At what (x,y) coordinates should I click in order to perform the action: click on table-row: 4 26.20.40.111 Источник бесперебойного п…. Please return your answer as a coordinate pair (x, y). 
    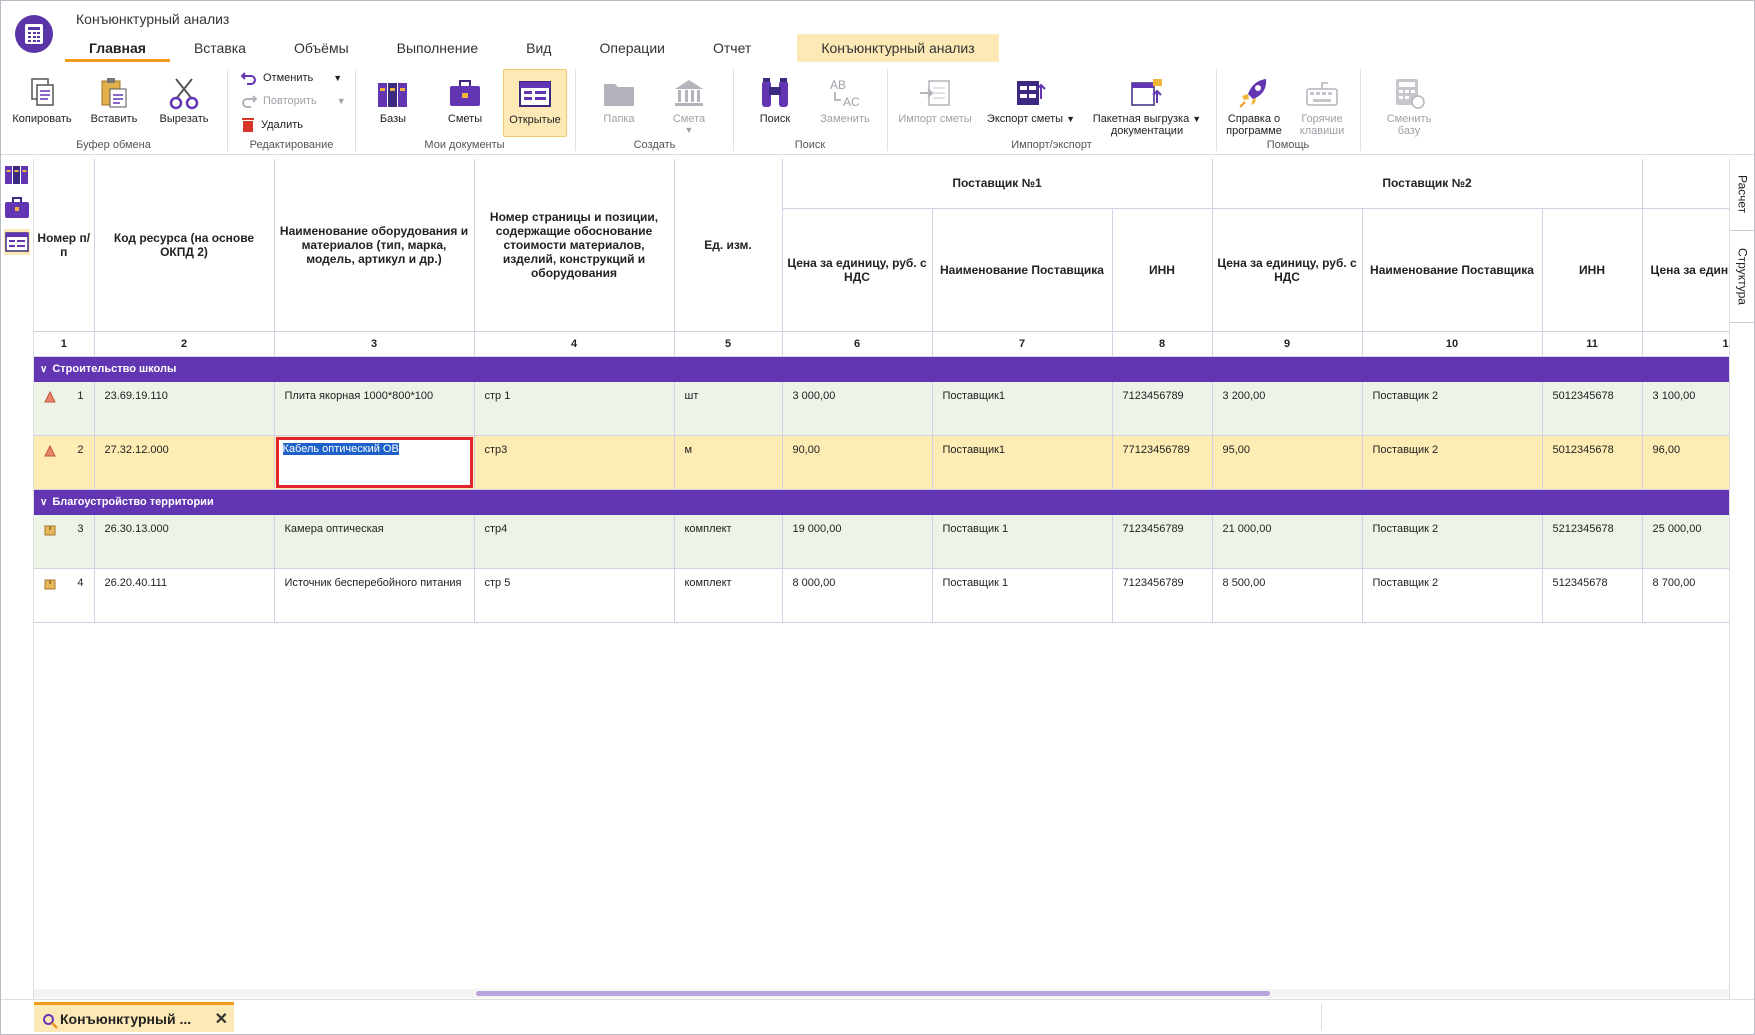
    Looking at the image, I should click on (881, 595).